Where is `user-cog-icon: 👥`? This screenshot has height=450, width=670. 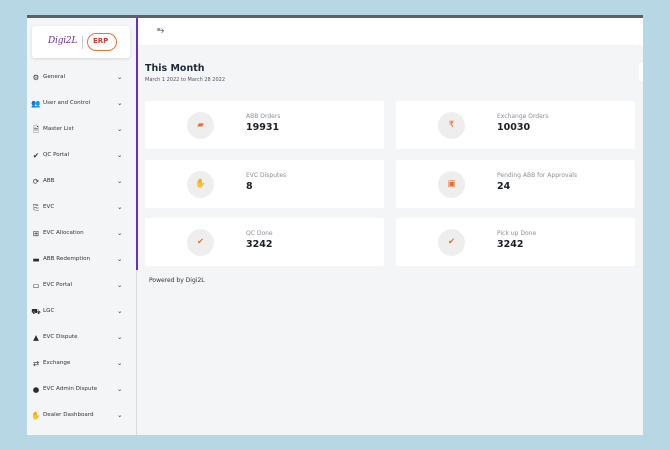
user-cog-icon: 👥 is located at coordinates (36, 103).